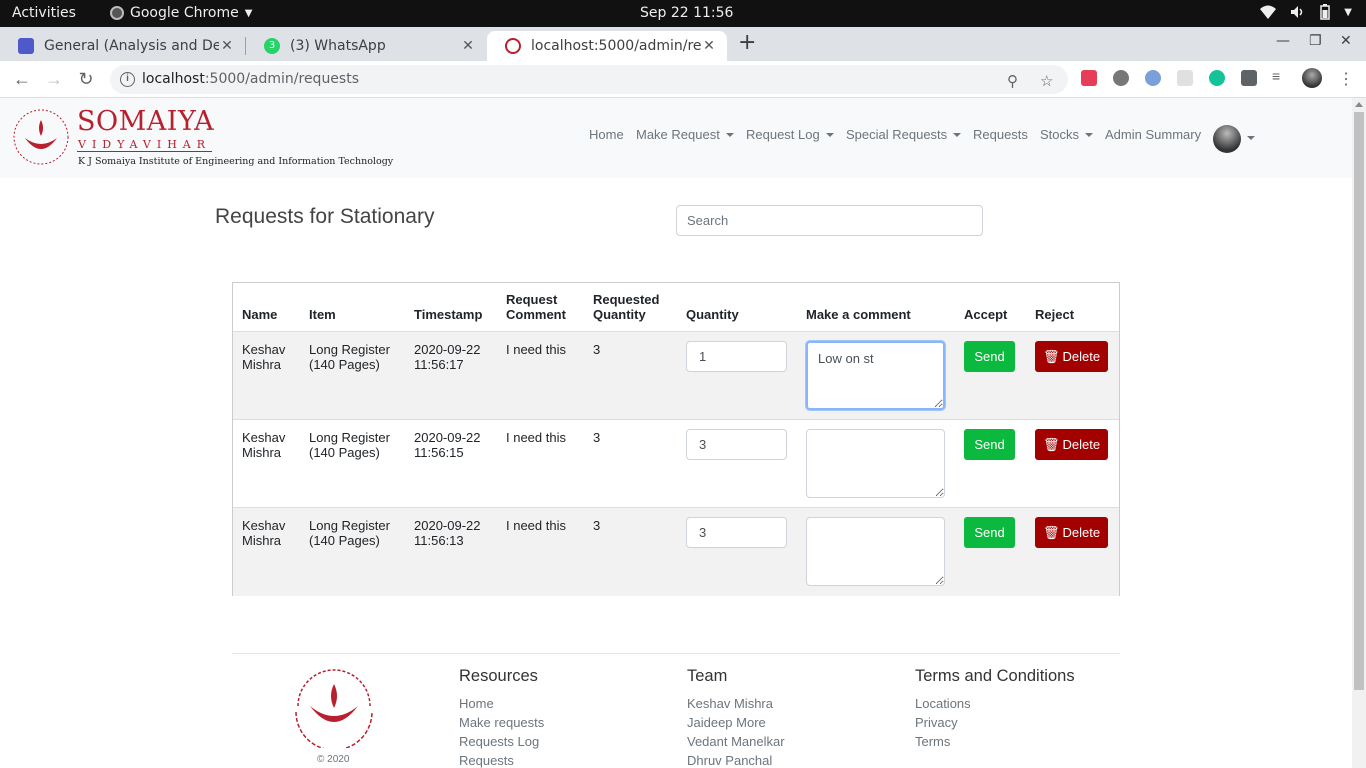  I want to click on footer-link: Keshav Mishra, so click(736, 703).